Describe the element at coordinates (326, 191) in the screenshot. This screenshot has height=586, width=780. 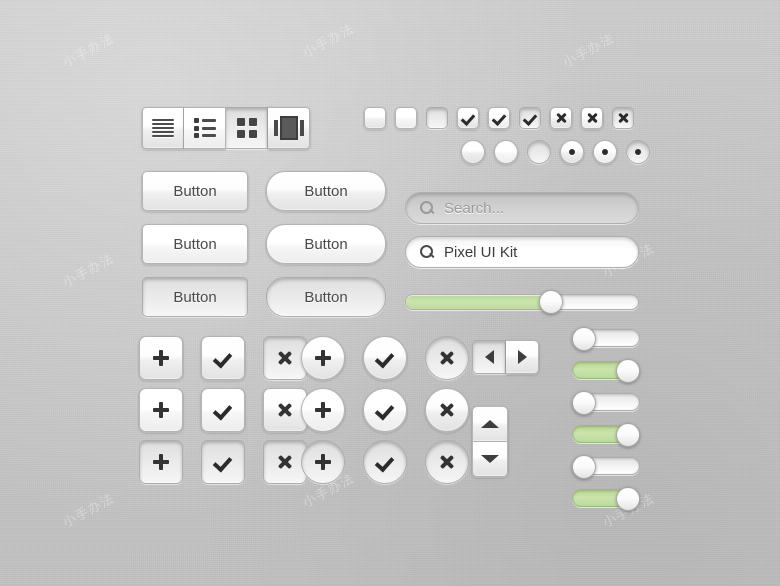
I see `pill-button-0: Button` at that location.